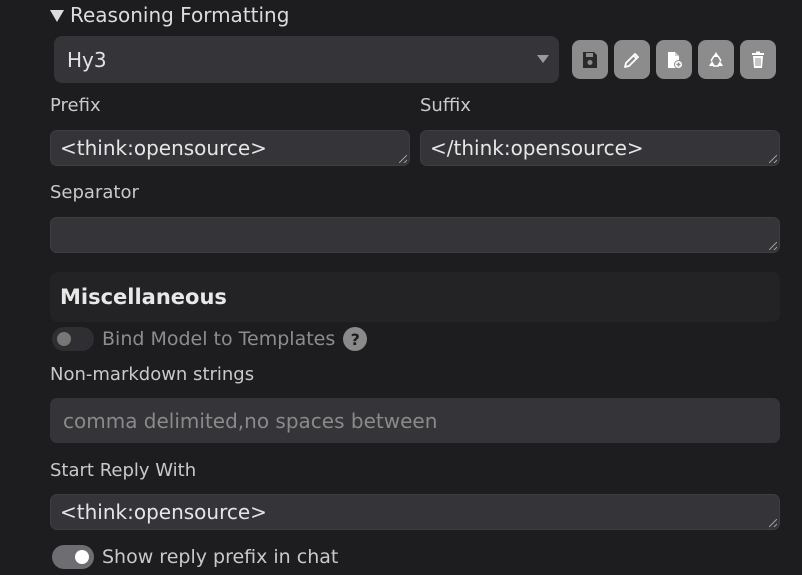  What do you see at coordinates (415, 297) in the screenshot?
I see `miscellaneous-header: Miscellaneous` at bounding box center [415, 297].